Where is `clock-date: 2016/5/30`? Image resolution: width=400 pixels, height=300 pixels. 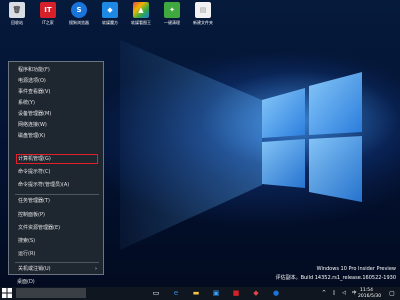 clock-date: 2016/5/30 is located at coordinates (369, 296).